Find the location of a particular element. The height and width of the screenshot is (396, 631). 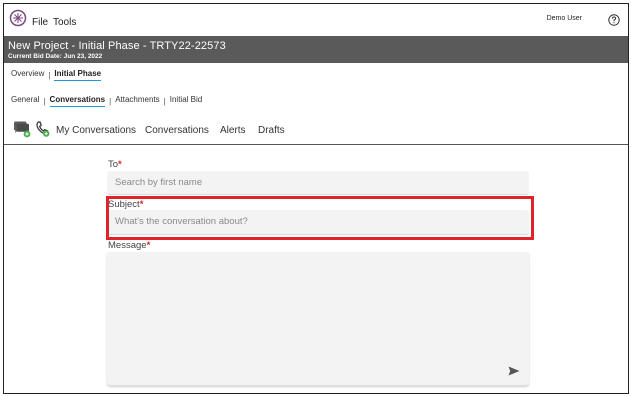

to-label: To* is located at coordinates (115, 164).